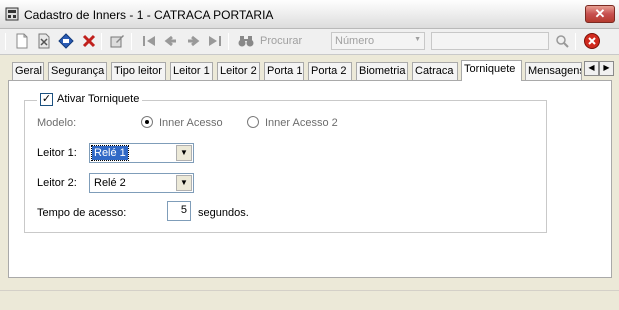 The width and height of the screenshot is (619, 310). Describe the element at coordinates (193, 41) in the screenshot. I see `next-record-icon` at that location.